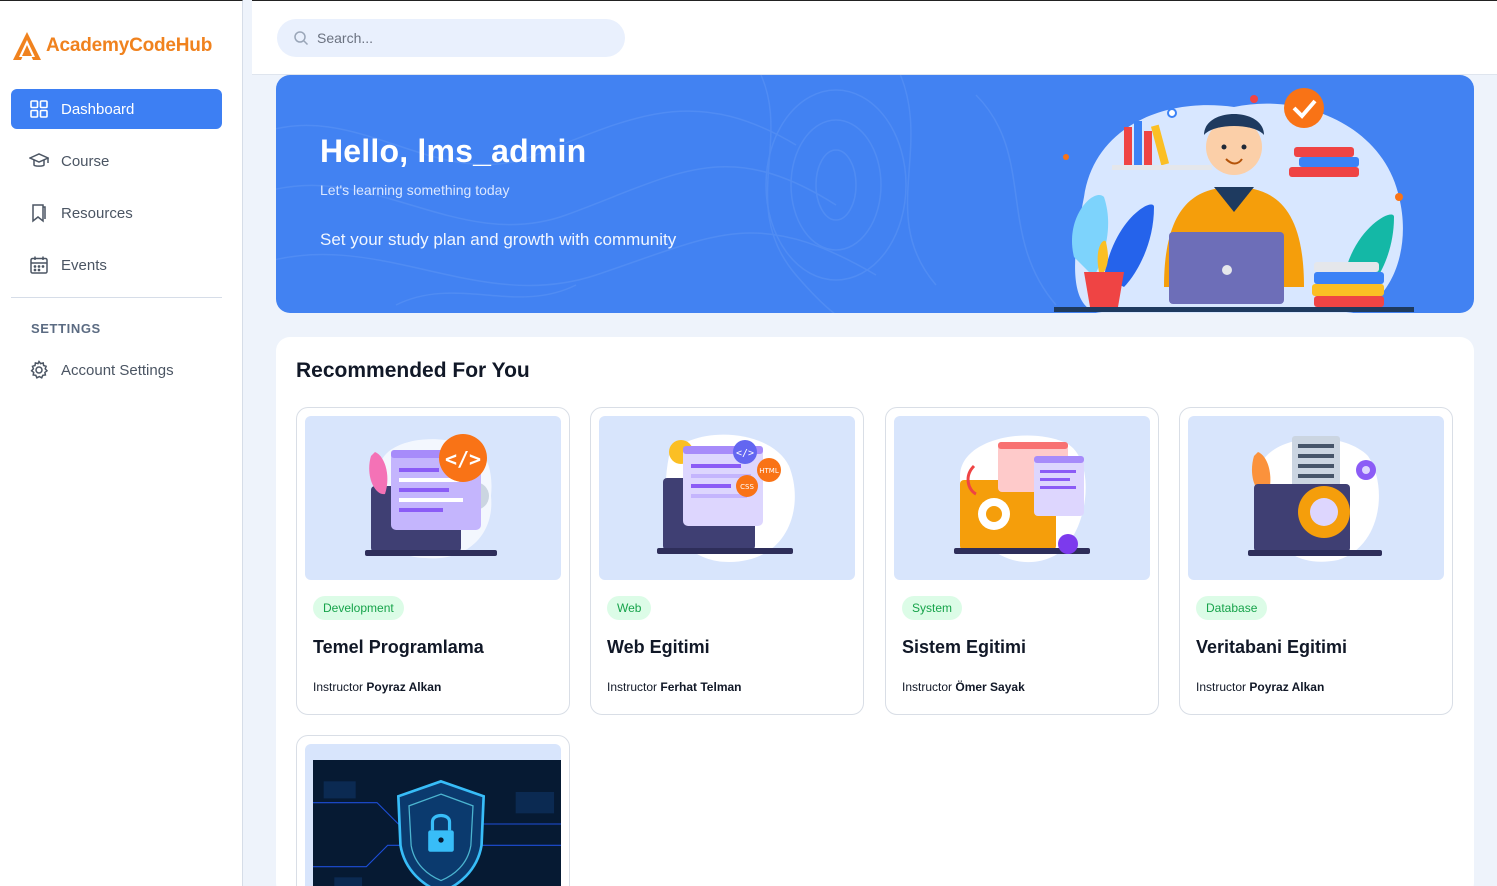  Describe the element at coordinates (97, 213) in the screenshot. I see `sidebar-item-label: Resources` at that location.